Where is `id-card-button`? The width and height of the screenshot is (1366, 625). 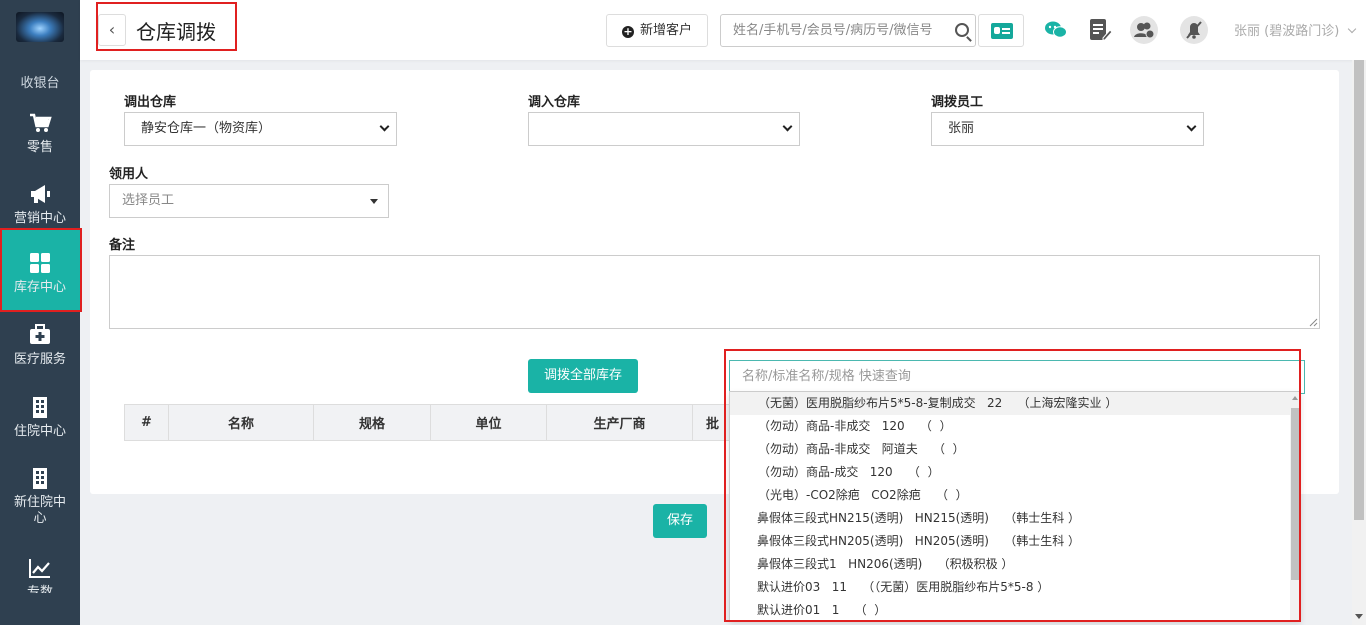
id-card-button is located at coordinates (1001, 30).